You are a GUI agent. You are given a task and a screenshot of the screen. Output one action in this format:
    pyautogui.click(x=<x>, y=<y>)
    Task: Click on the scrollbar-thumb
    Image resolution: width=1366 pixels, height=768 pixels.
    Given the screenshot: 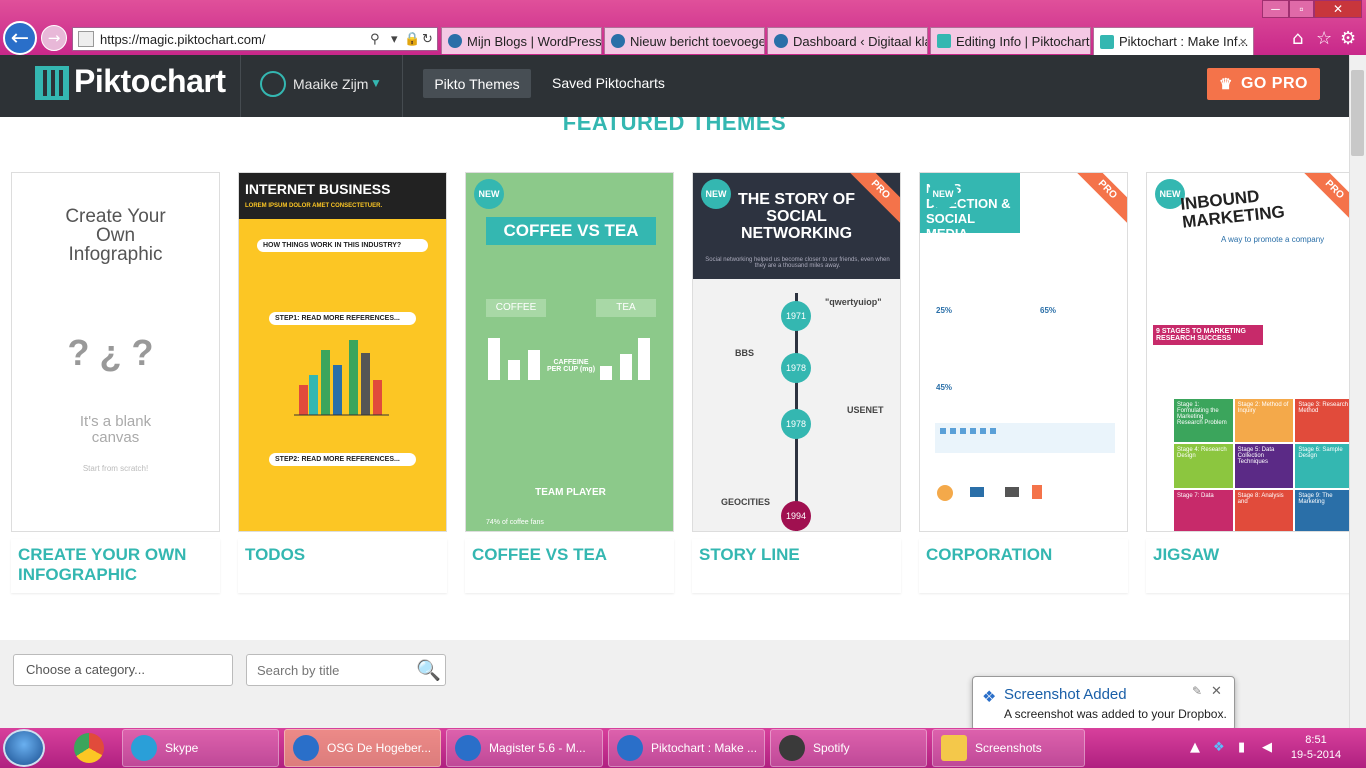 What is the action you would take?
    pyautogui.click(x=1357, y=113)
    